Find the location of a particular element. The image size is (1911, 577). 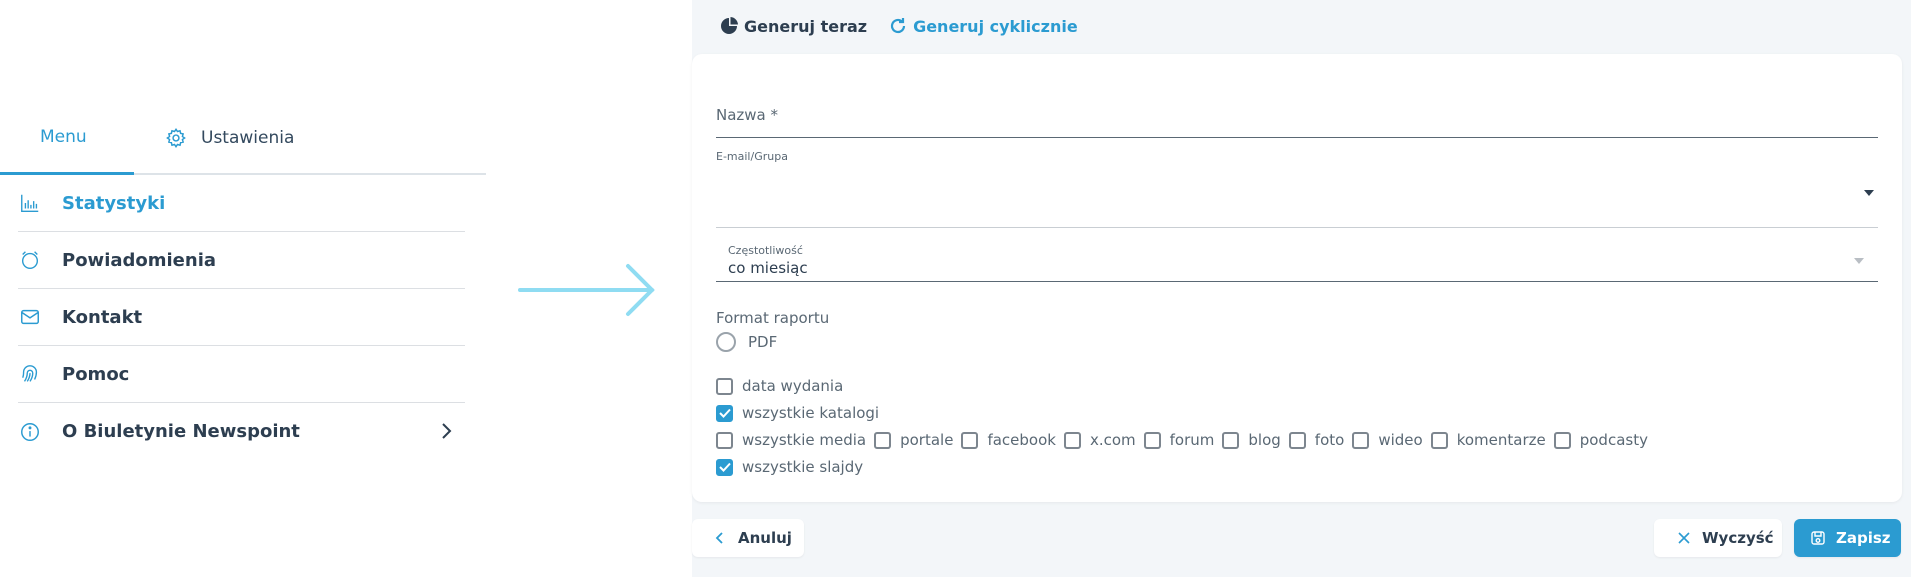

checkbox-forum: forum is located at coordinates (1179, 440).